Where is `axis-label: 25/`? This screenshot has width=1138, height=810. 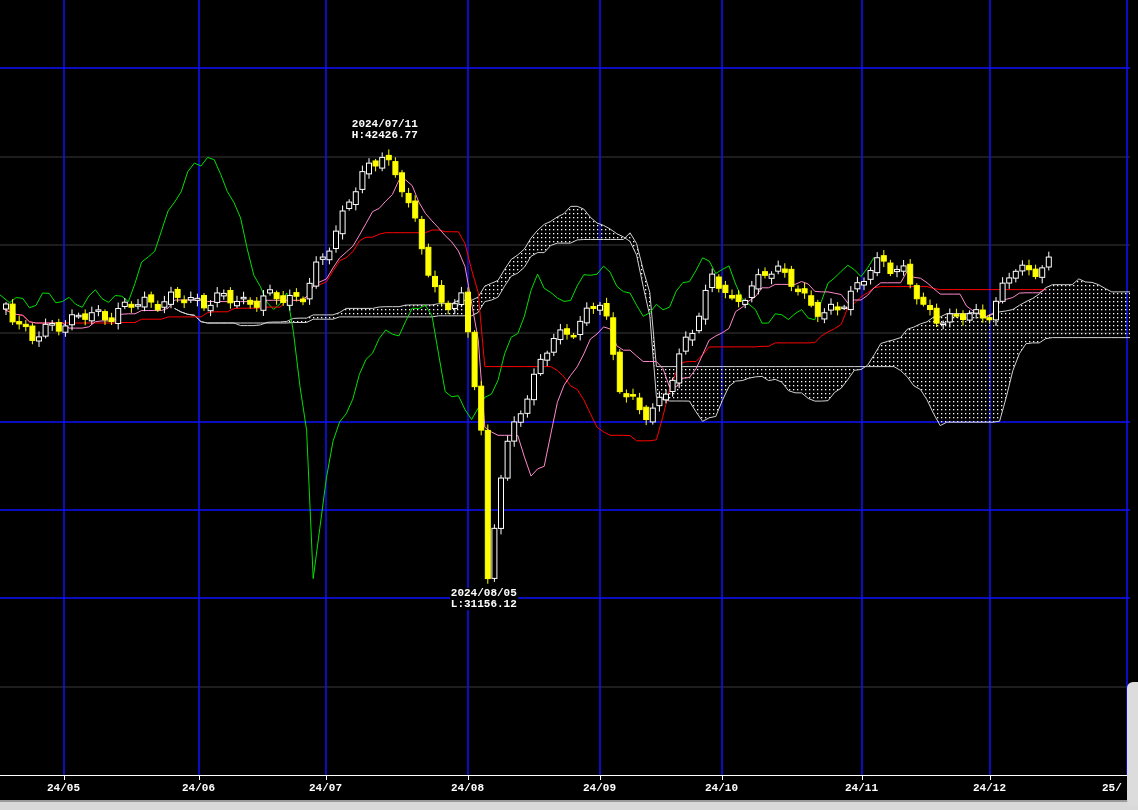 axis-label: 25/ is located at coordinates (1112, 788).